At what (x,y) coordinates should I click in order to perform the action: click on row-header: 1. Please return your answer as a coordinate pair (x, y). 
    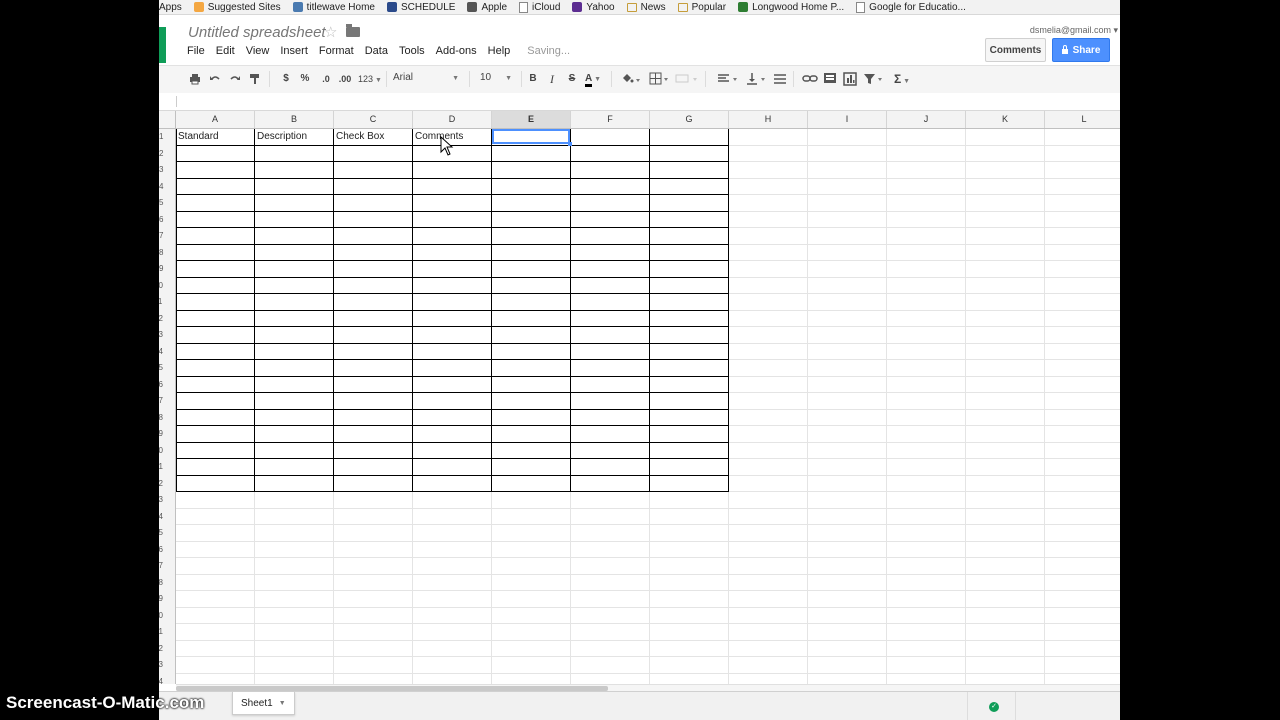
    Looking at the image, I should click on (167, 137).